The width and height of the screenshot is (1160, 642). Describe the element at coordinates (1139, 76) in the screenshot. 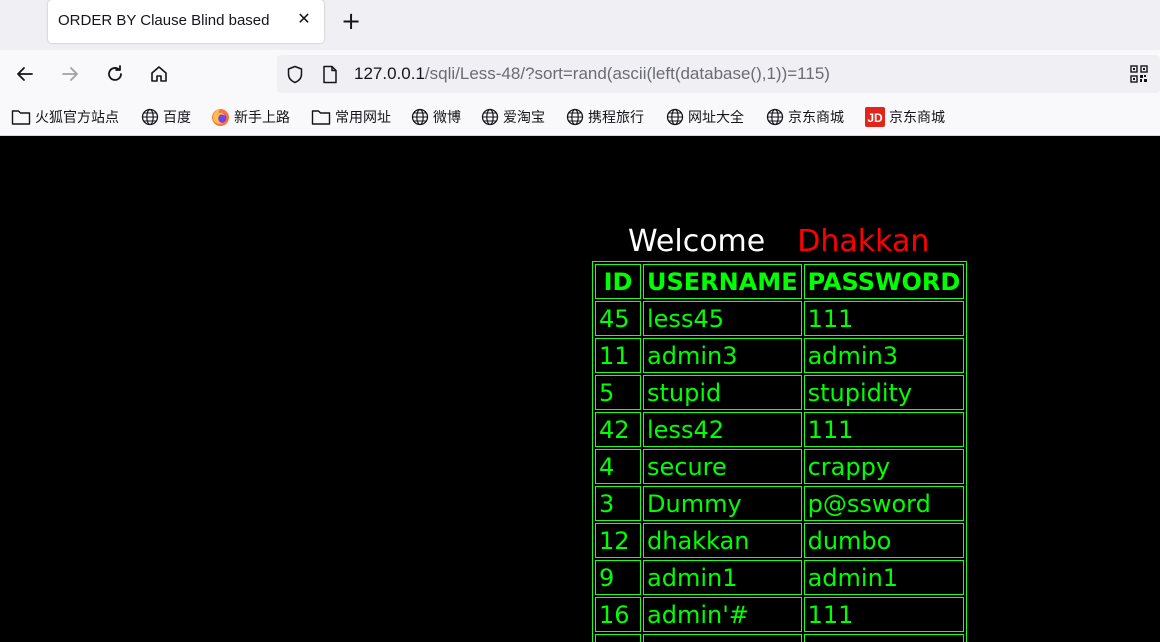

I see `qr-code-icon` at that location.